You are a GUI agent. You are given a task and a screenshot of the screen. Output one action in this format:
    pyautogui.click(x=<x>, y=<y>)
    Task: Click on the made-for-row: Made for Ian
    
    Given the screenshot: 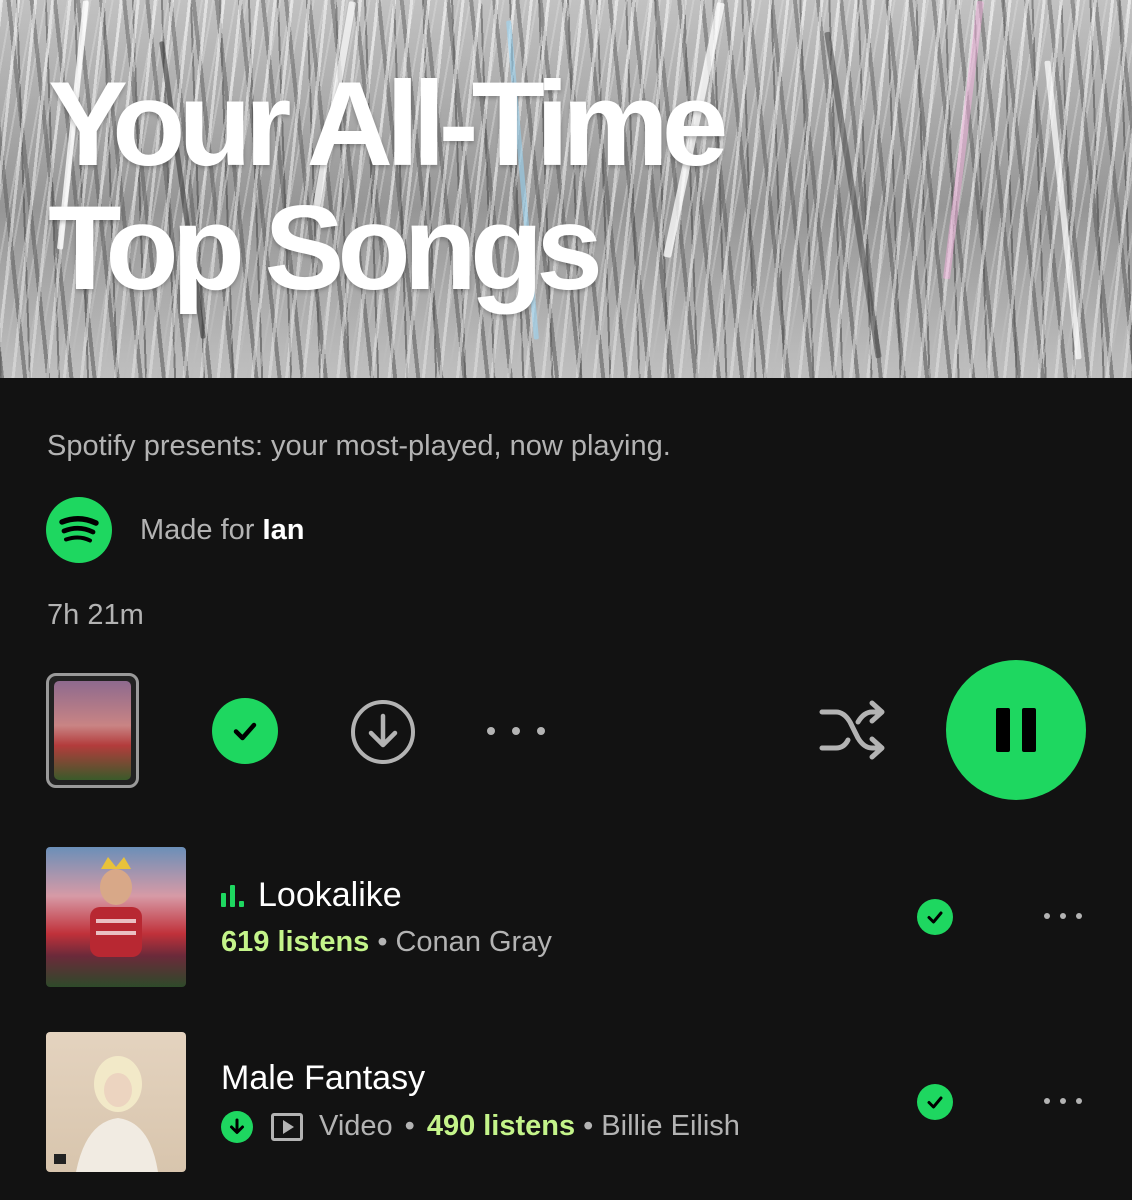 What is the action you would take?
    pyautogui.click(x=175, y=530)
    